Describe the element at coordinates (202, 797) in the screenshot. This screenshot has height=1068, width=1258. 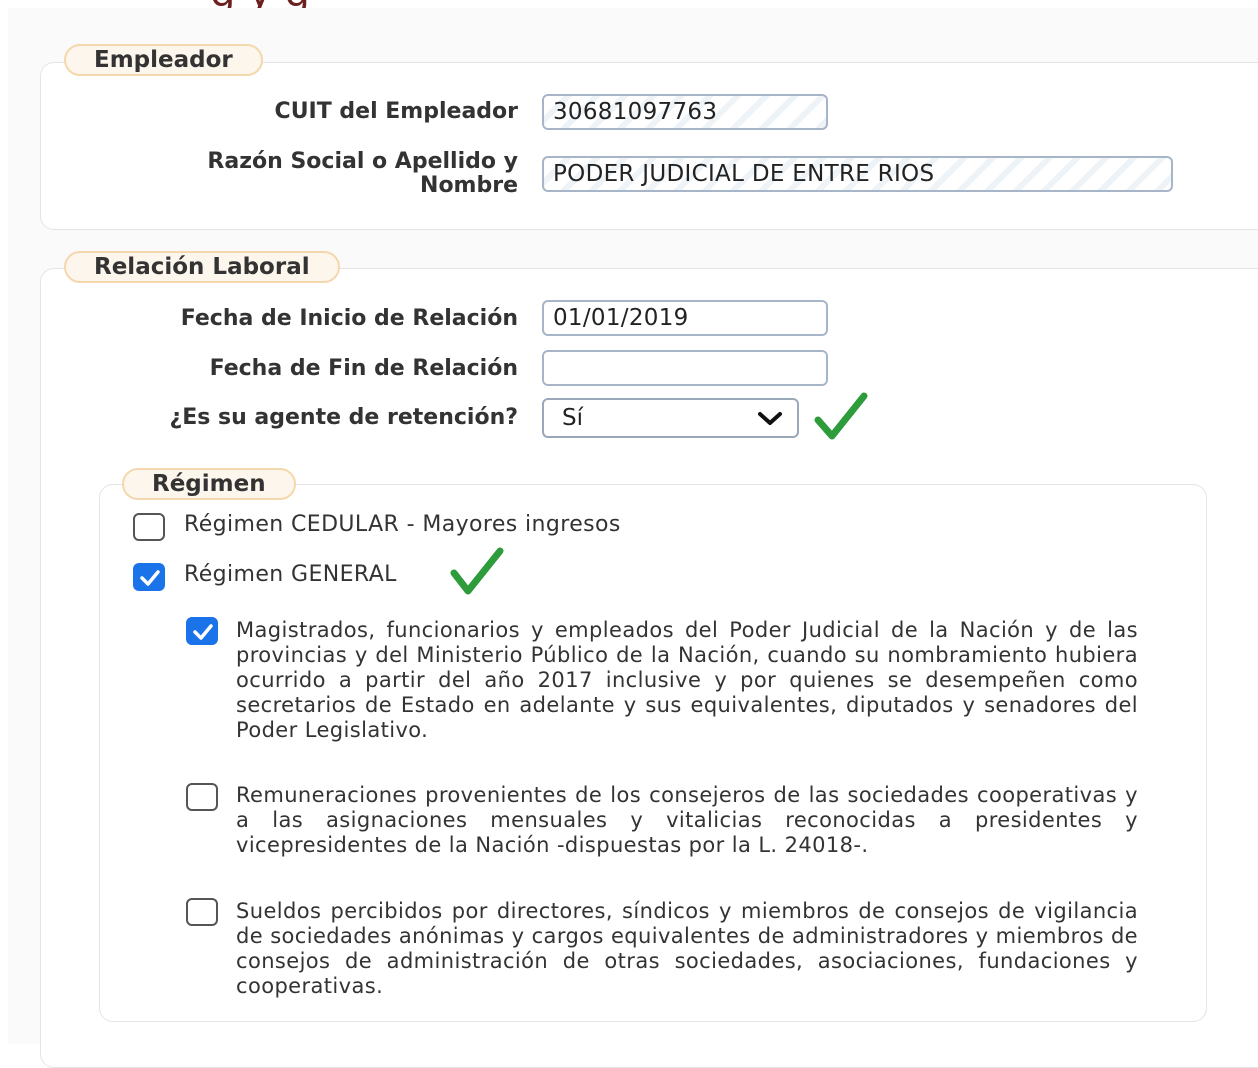
I see `option-consejeros-checkbox` at that location.